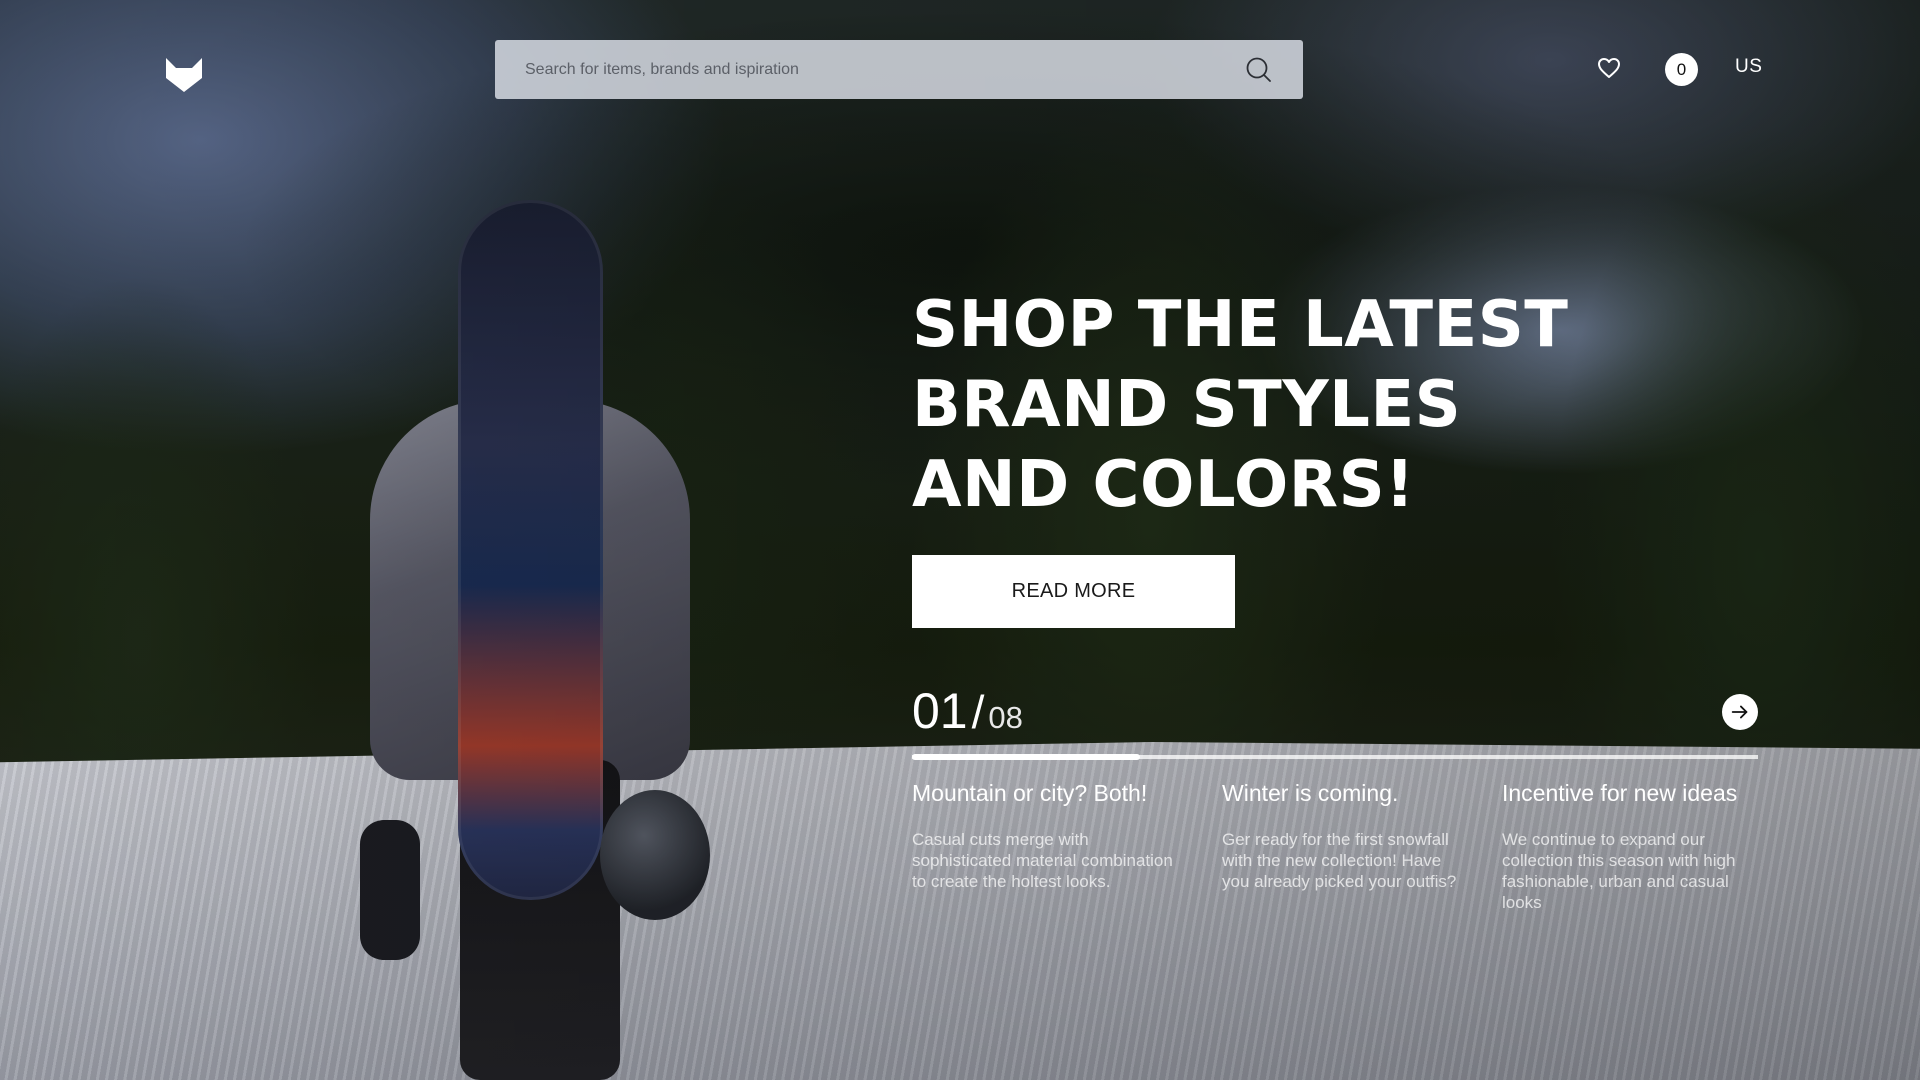 The width and height of the screenshot is (1920, 1080). What do you see at coordinates (1240, 325) in the screenshot?
I see `headline-line: SHOP THE LATEST` at bounding box center [1240, 325].